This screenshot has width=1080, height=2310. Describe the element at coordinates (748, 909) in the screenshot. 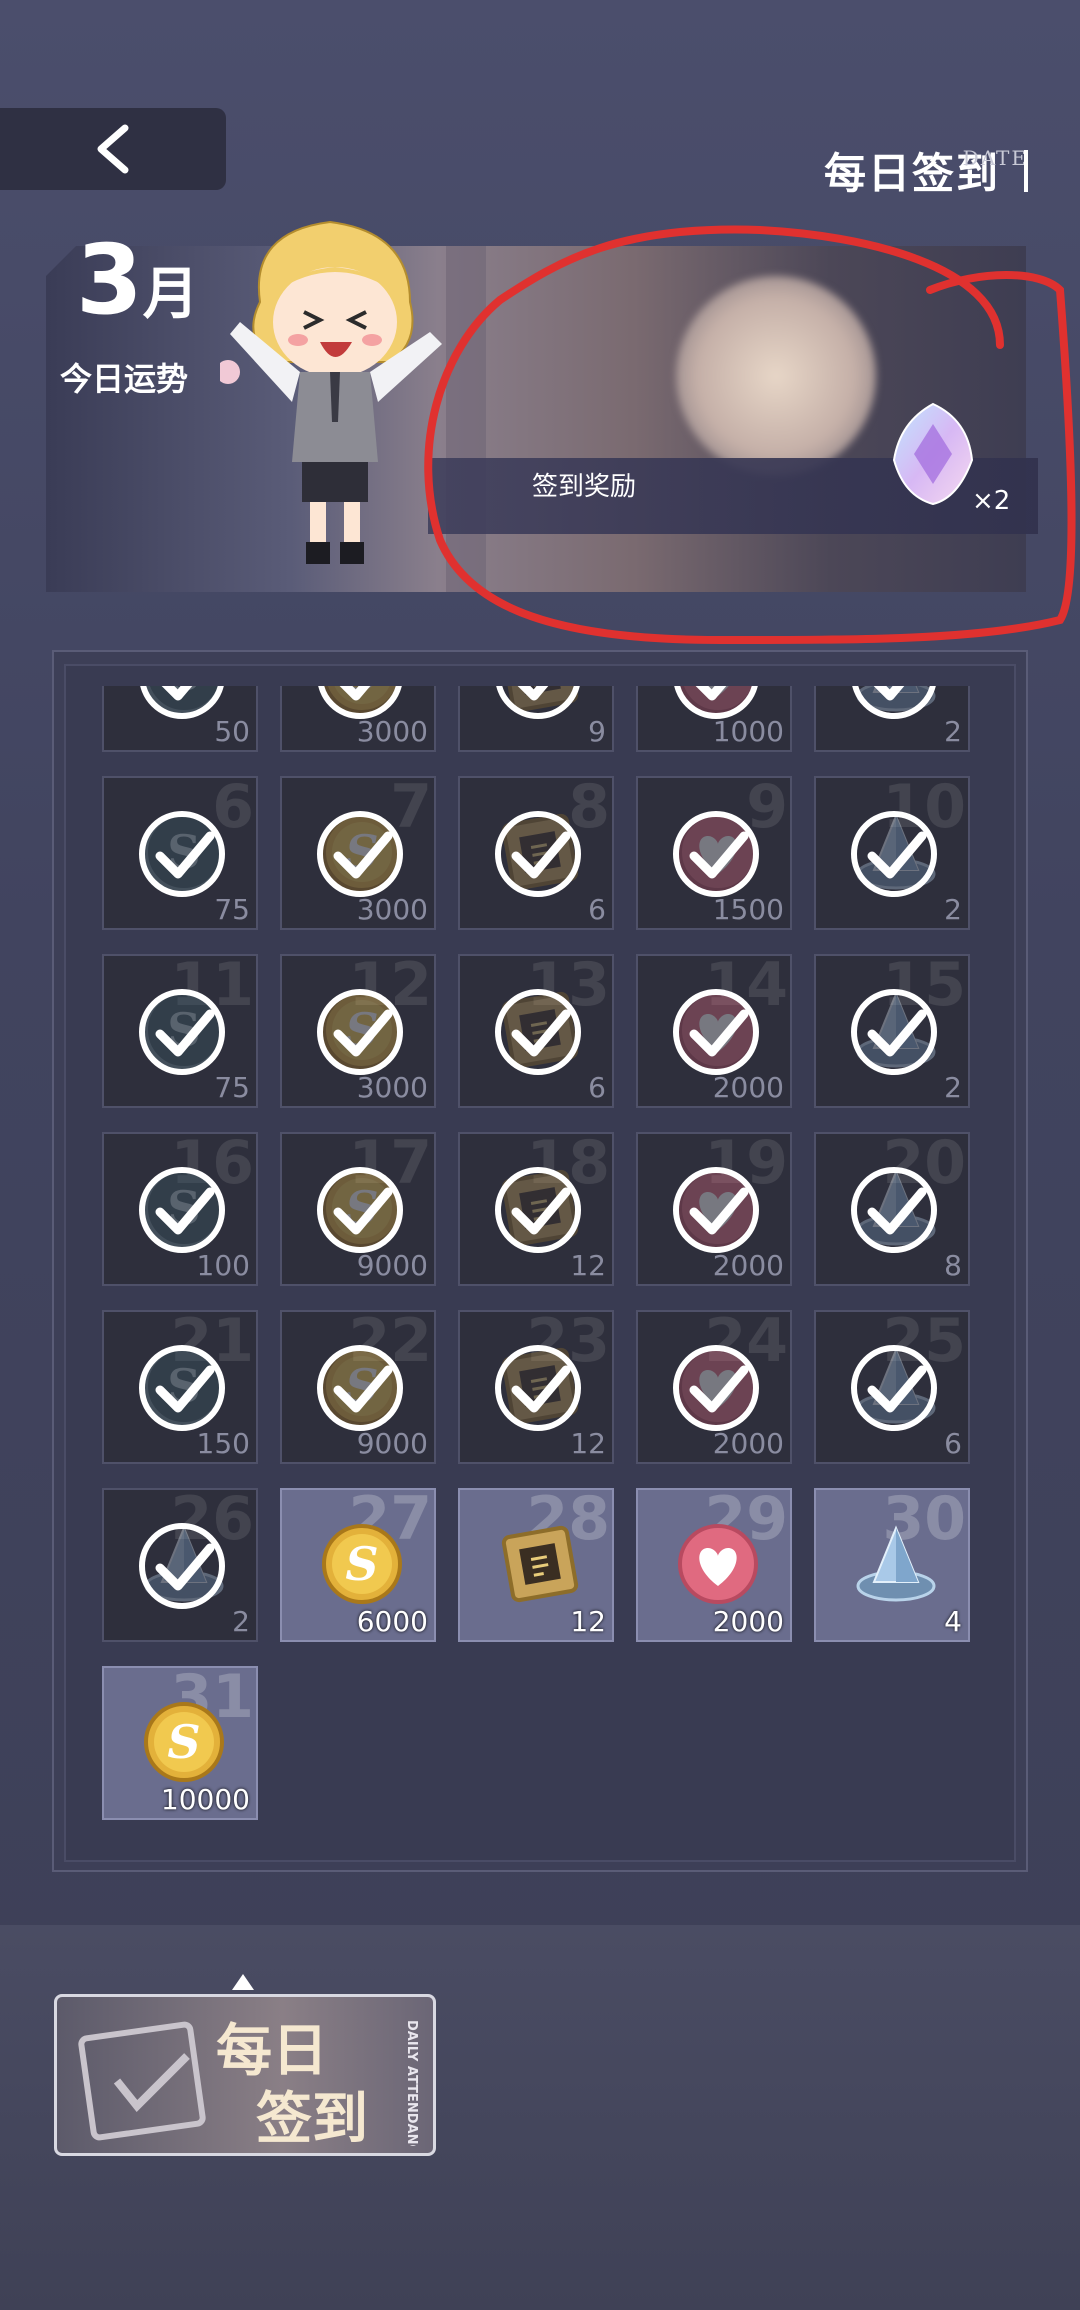

I see `reward-quantity: 1500` at that location.